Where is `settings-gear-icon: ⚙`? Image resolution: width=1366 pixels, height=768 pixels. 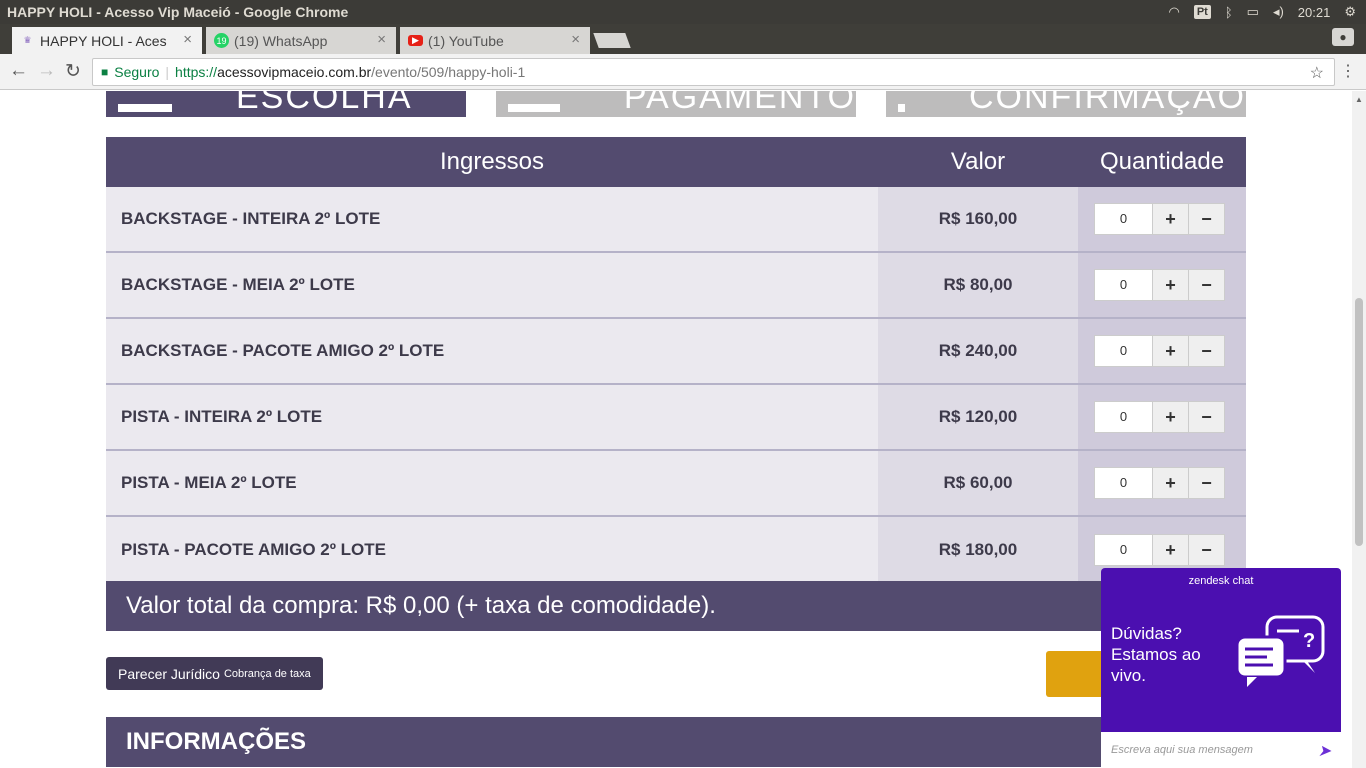 settings-gear-icon: ⚙ is located at coordinates (1350, 12).